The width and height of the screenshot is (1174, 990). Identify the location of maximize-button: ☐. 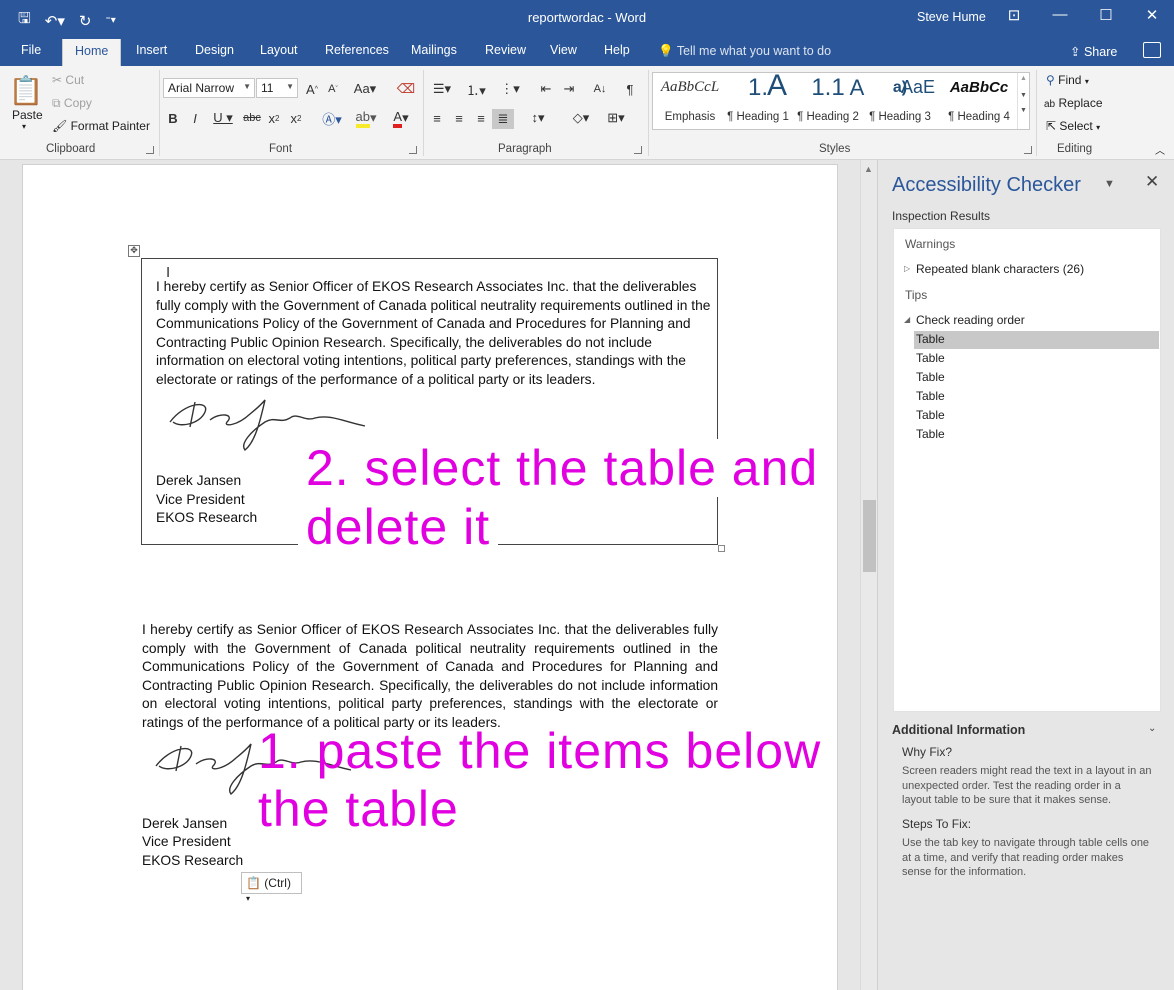
(1106, 17).